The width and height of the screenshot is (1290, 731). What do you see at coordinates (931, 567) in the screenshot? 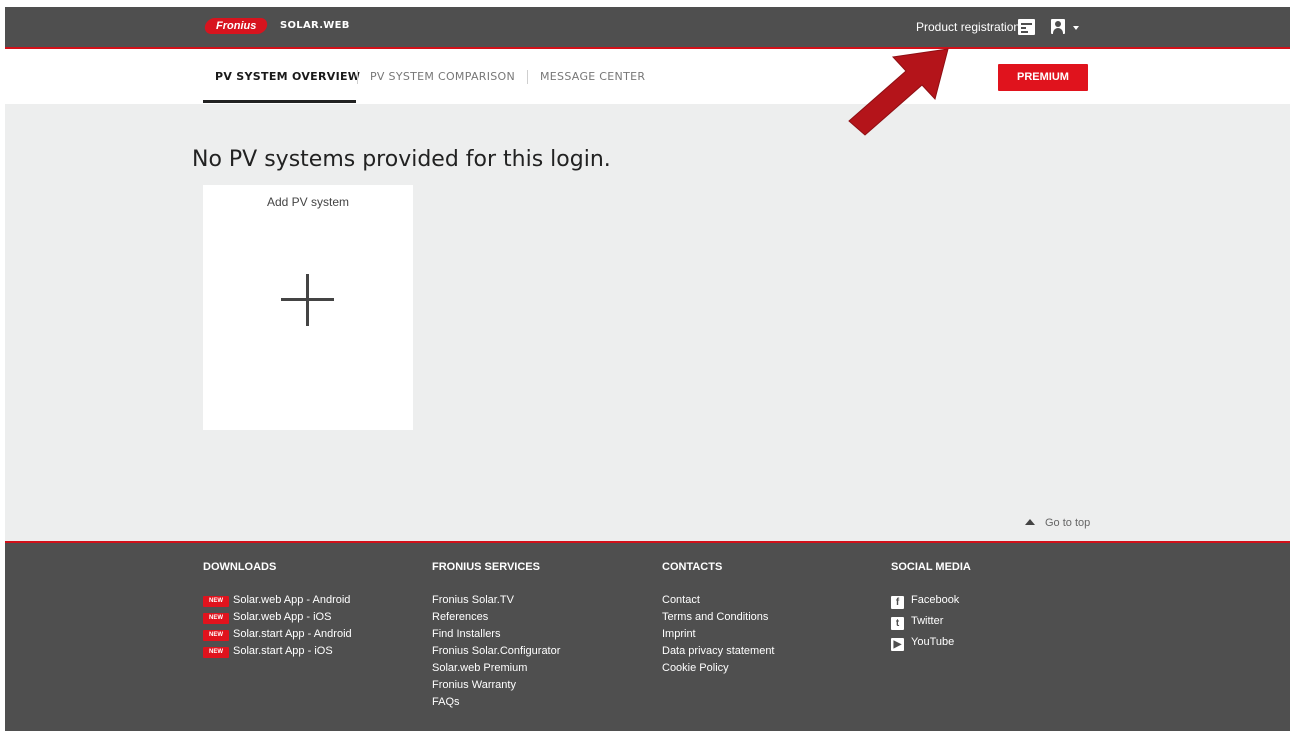
I see `footer-heading: SOCIAL MEDIA` at bounding box center [931, 567].